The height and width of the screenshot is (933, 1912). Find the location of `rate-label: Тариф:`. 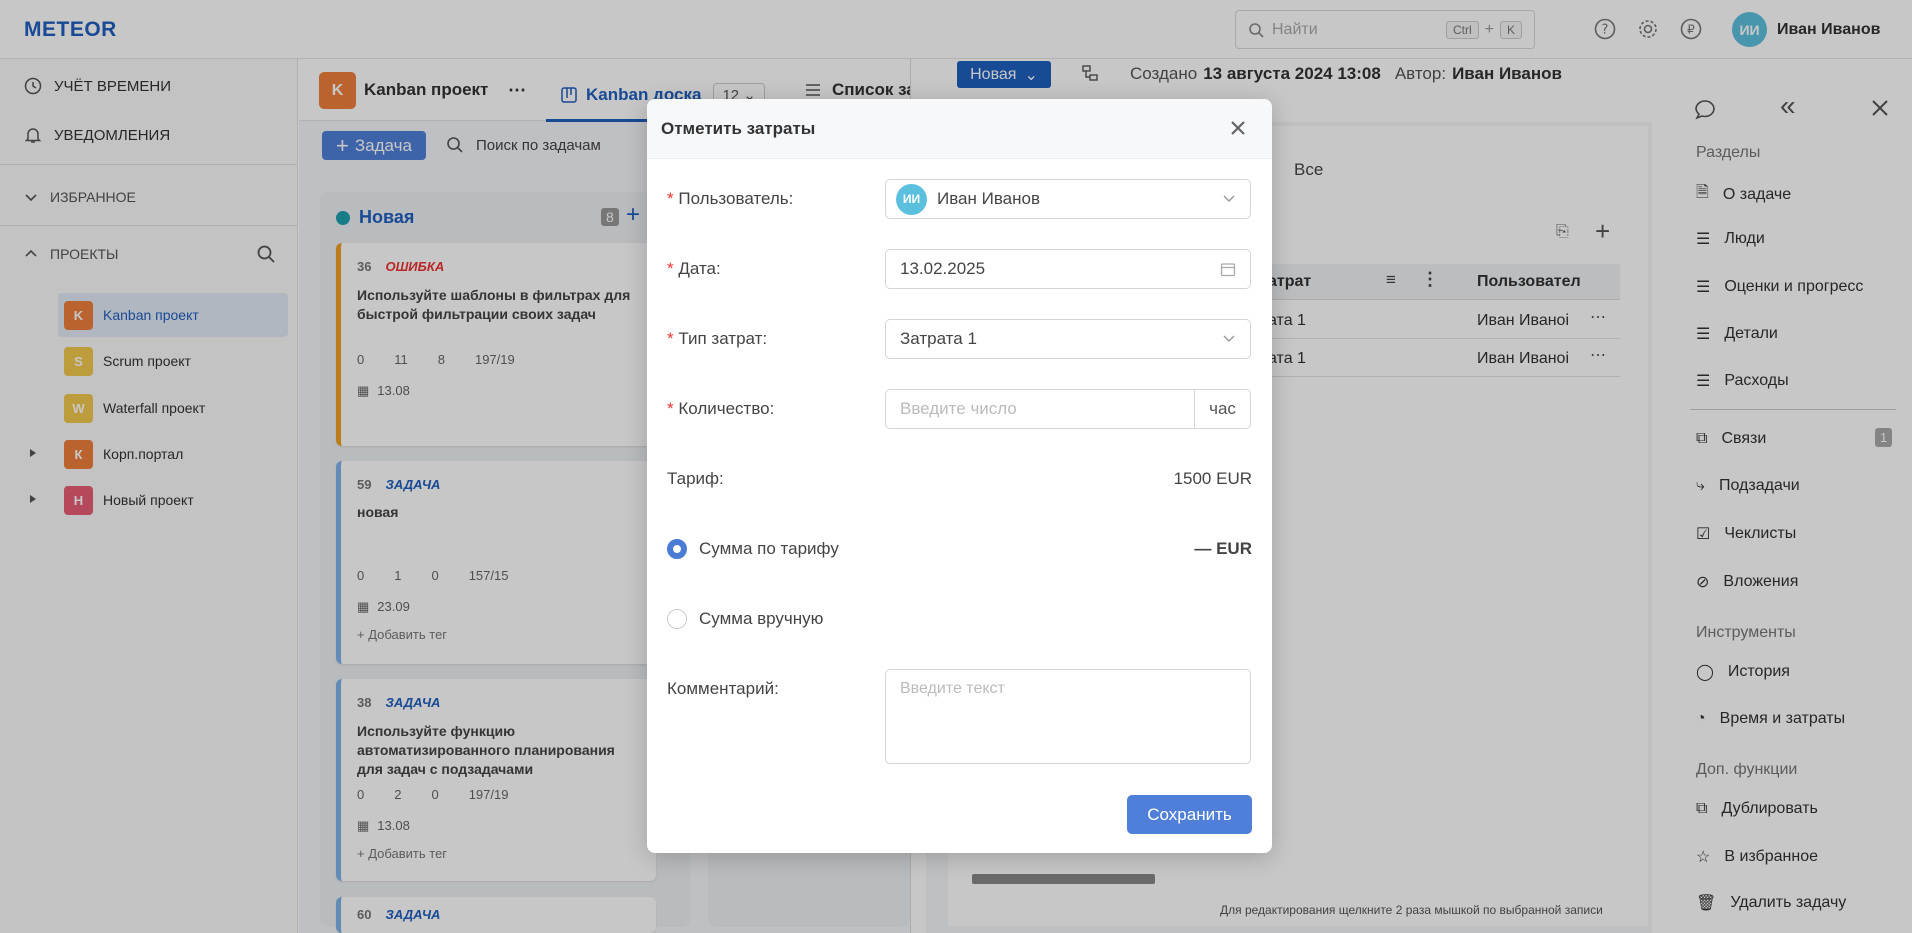

rate-label: Тариф: is located at coordinates (695, 478).